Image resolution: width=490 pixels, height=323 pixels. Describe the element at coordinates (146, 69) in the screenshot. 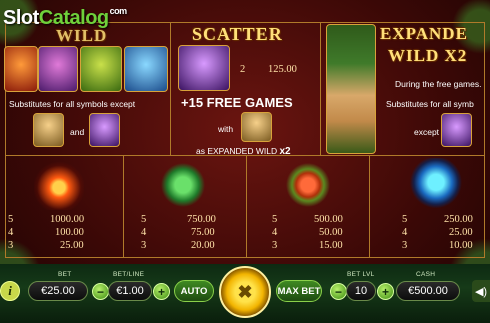

I see `blue-owl-wild-symbol` at that location.